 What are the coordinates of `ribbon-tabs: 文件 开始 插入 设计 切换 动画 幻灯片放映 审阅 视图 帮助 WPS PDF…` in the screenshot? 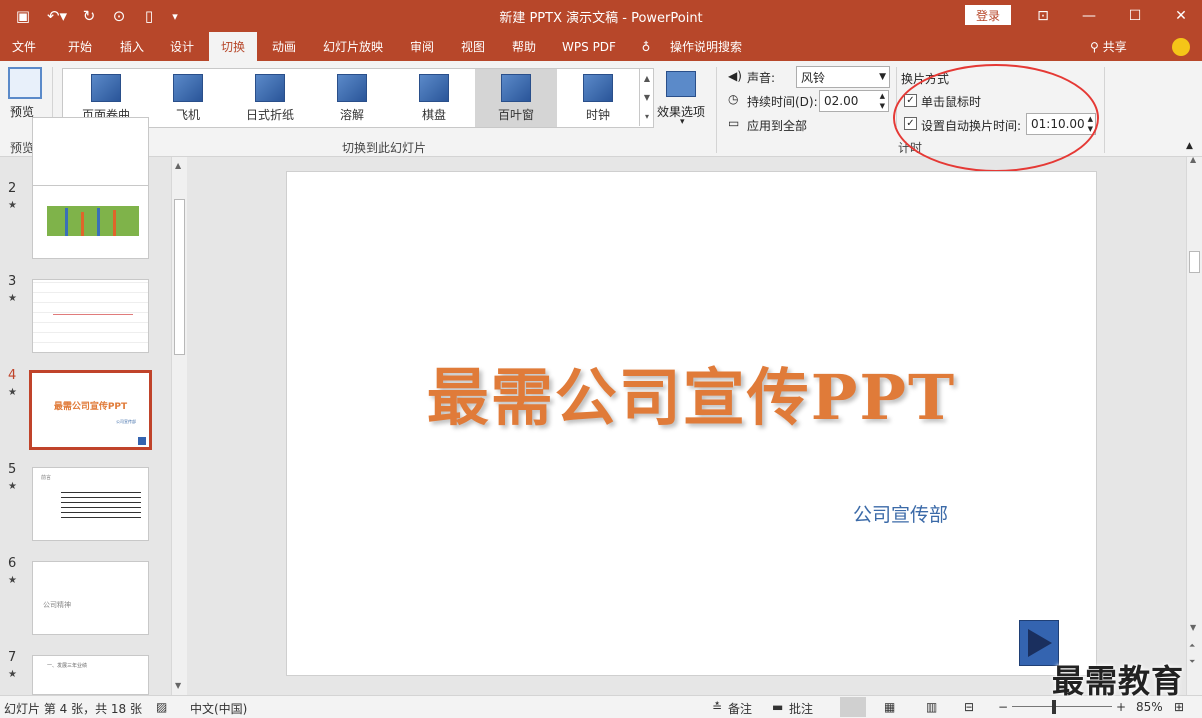 It's located at (601, 46).